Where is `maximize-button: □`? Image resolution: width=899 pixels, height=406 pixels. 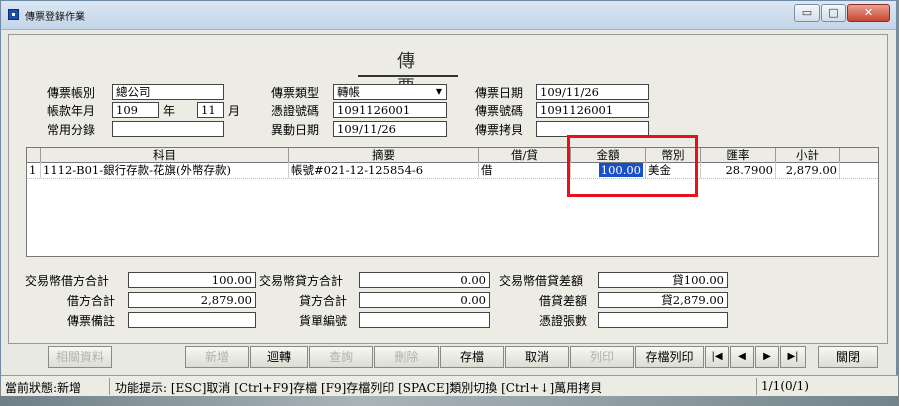 maximize-button: □ is located at coordinates (833, 13).